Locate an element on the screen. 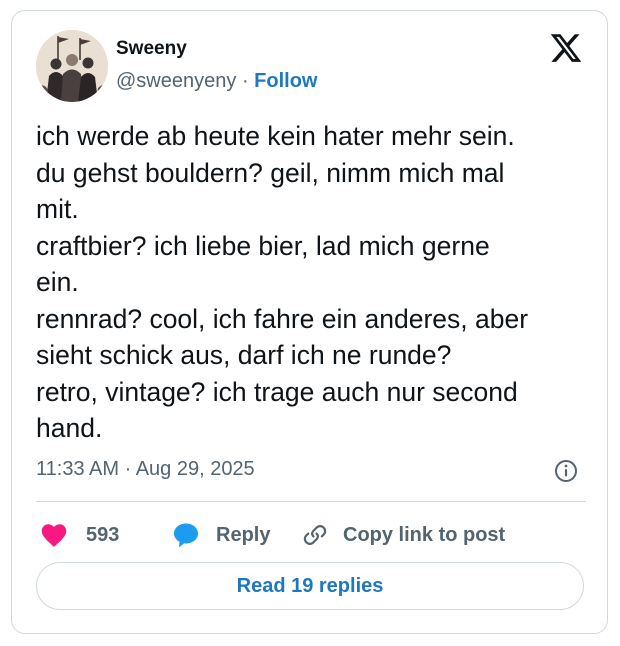 The width and height of the screenshot is (620, 646). author-handle-row: @sweenyeny · Follow is located at coordinates (217, 81).